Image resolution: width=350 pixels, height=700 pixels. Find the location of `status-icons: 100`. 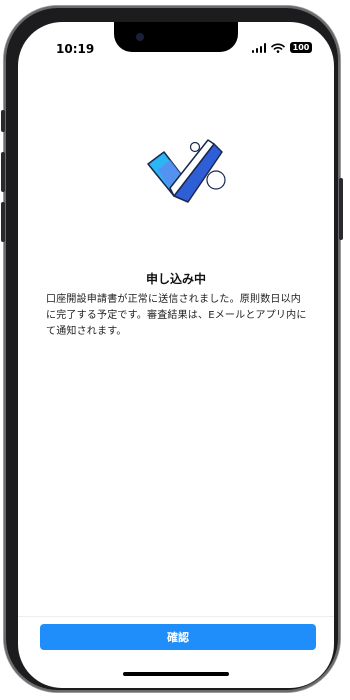

status-icons: 100 is located at coordinates (281, 47).